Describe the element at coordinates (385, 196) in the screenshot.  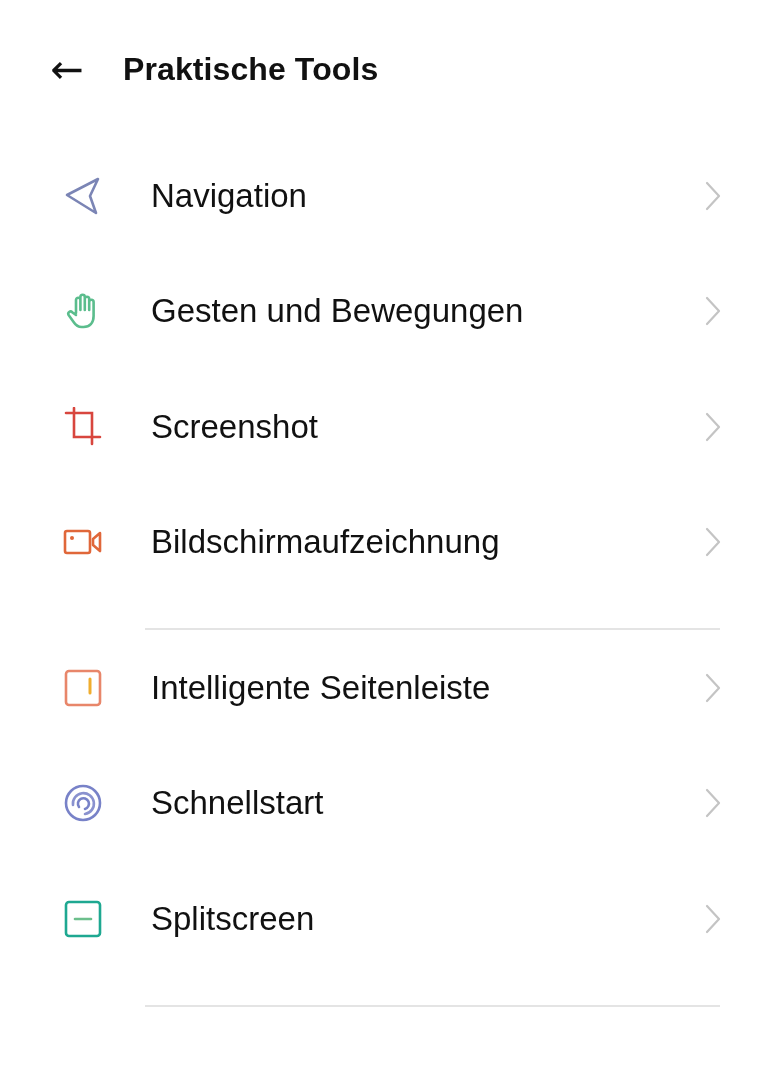
I see `settings-list-item: Navigation` at that location.